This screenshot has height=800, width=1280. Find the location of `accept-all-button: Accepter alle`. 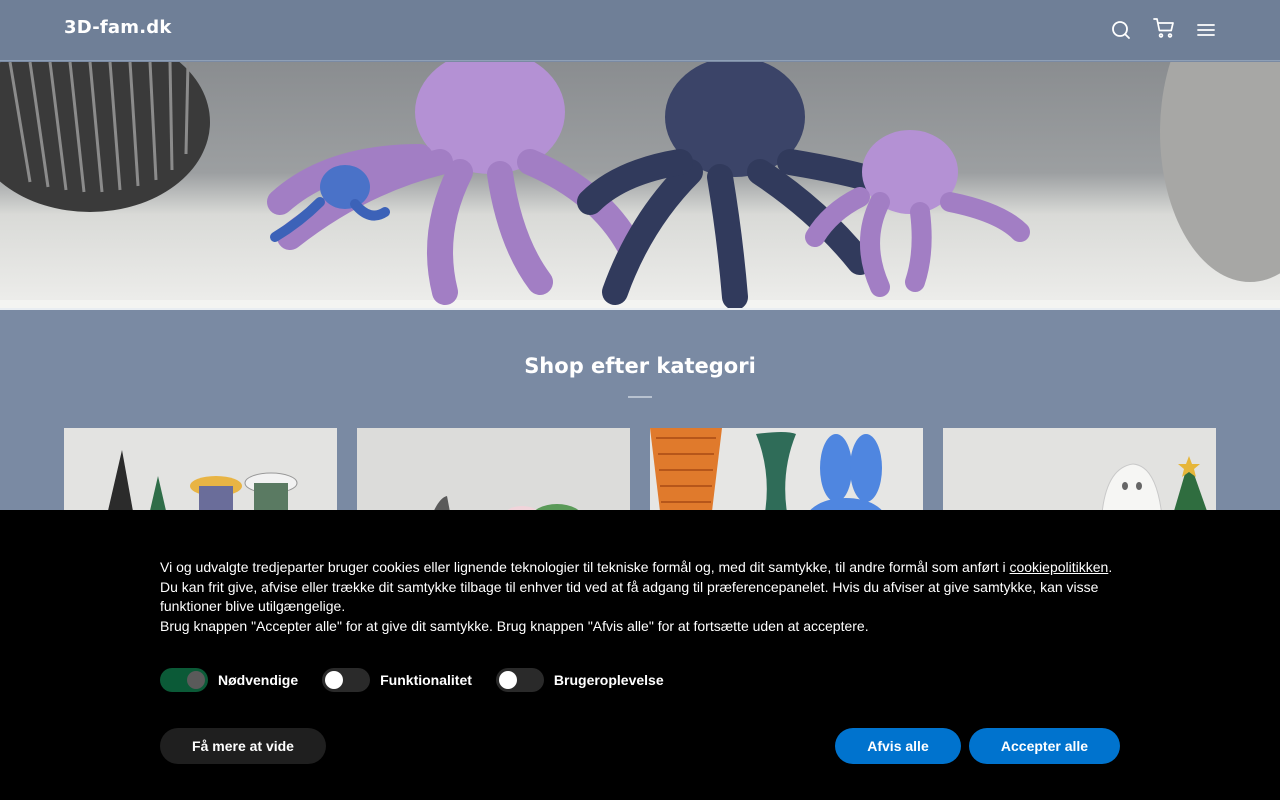

accept-all-button: Accepter alle is located at coordinates (1044, 746).